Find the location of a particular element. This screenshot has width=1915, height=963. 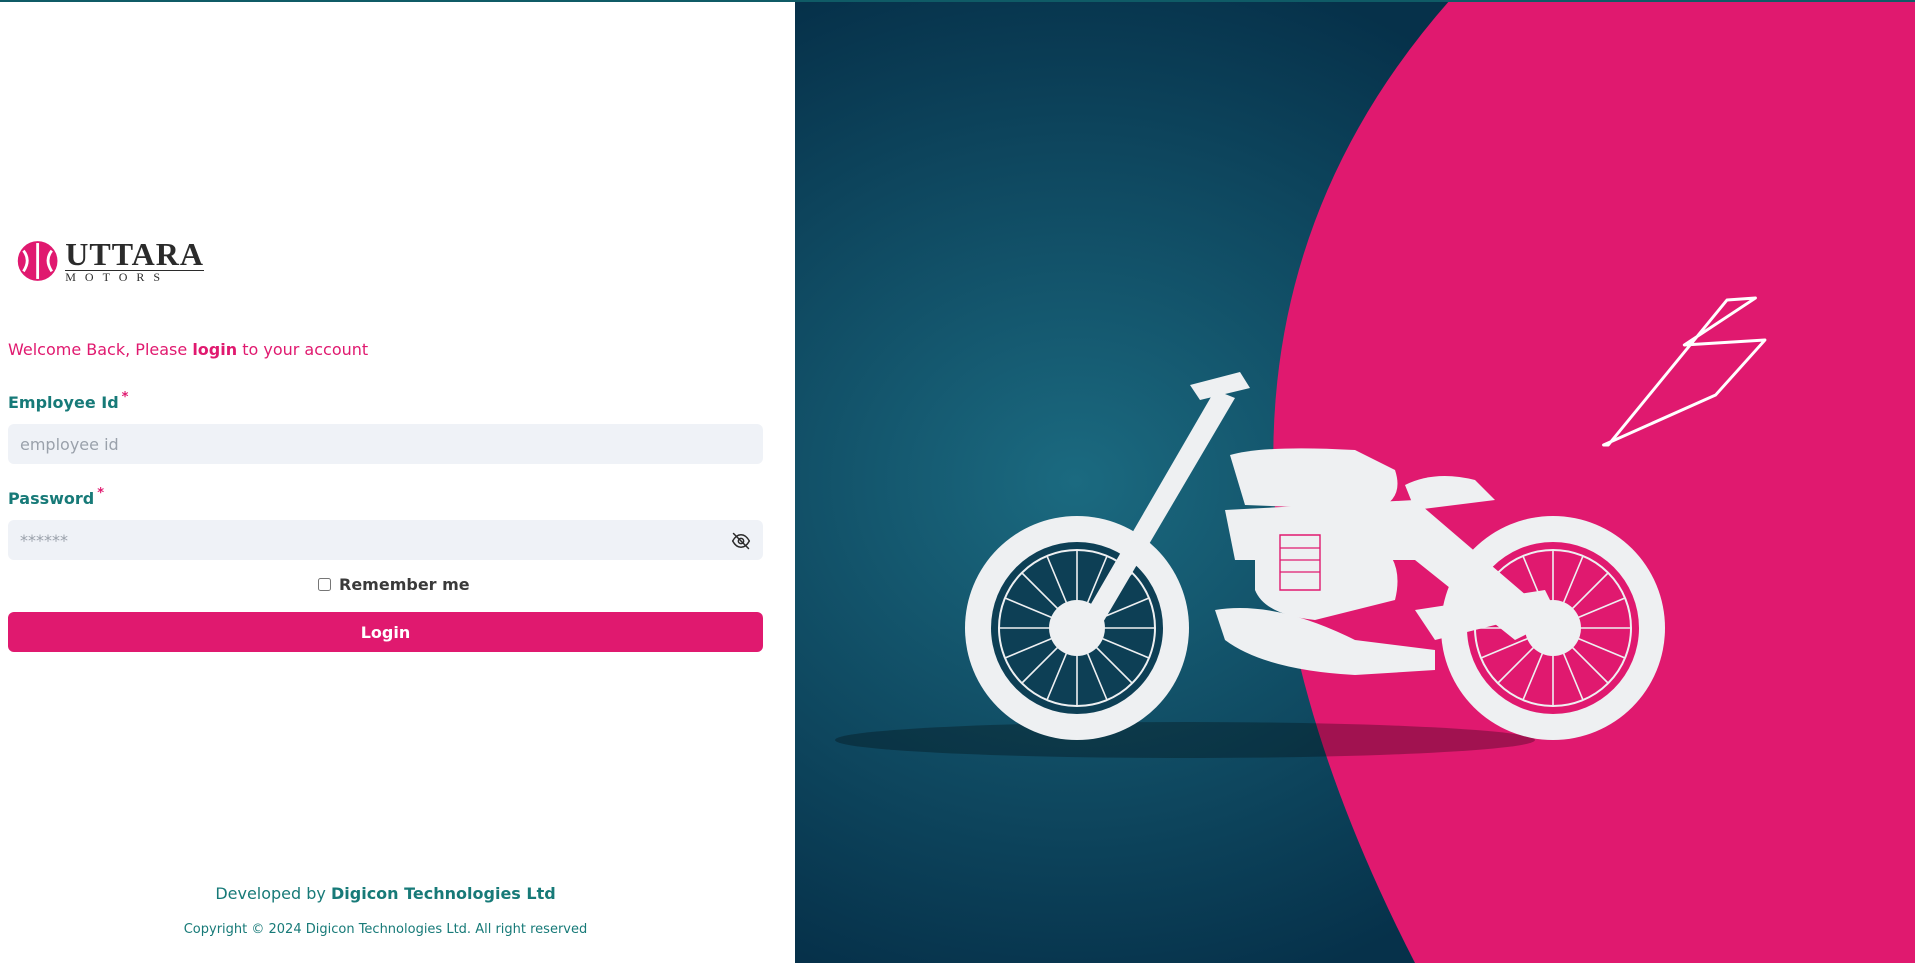

password-input is located at coordinates (385, 540).